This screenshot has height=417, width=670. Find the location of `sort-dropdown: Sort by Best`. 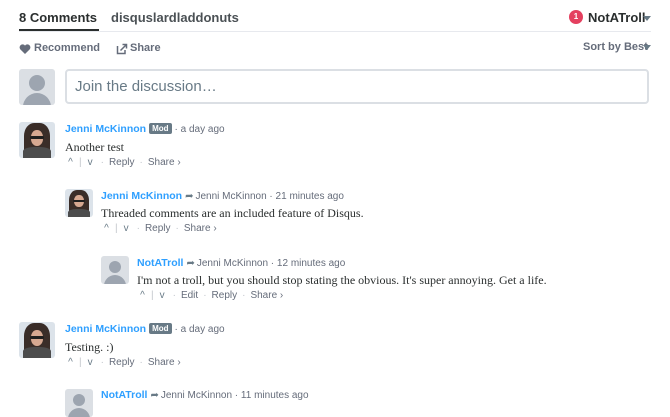

sort-dropdown: Sort by Best is located at coordinates (615, 47).